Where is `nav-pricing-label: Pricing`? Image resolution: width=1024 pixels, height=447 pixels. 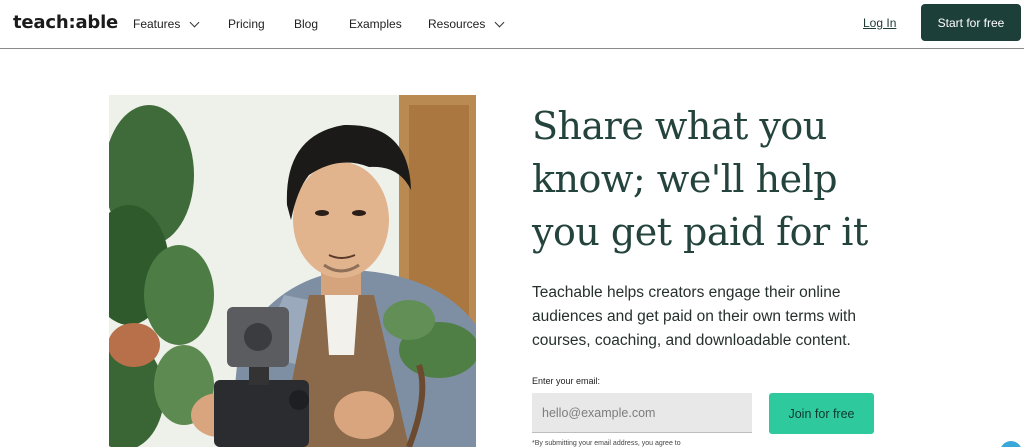
nav-pricing-label: Pricing is located at coordinates (246, 24).